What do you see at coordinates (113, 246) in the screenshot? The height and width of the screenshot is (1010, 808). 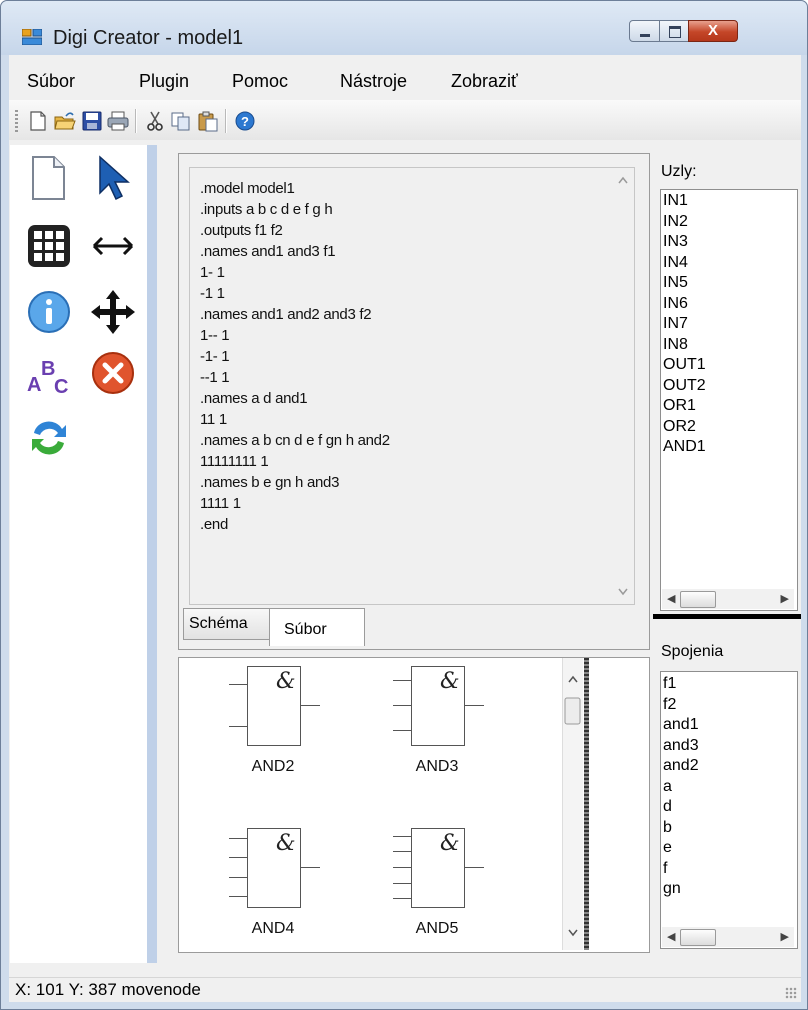 I see `horizontal-resize-icon` at bounding box center [113, 246].